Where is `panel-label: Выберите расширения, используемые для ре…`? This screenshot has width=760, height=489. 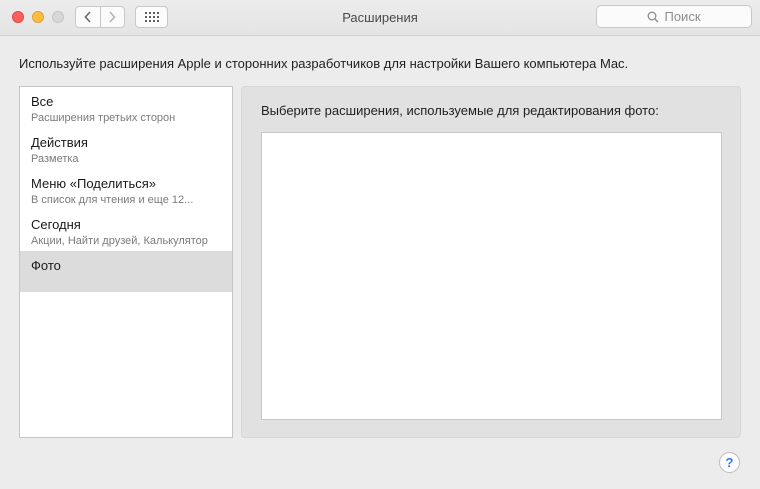 panel-label: Выберите расширения, используемые для ре… is located at coordinates (460, 110).